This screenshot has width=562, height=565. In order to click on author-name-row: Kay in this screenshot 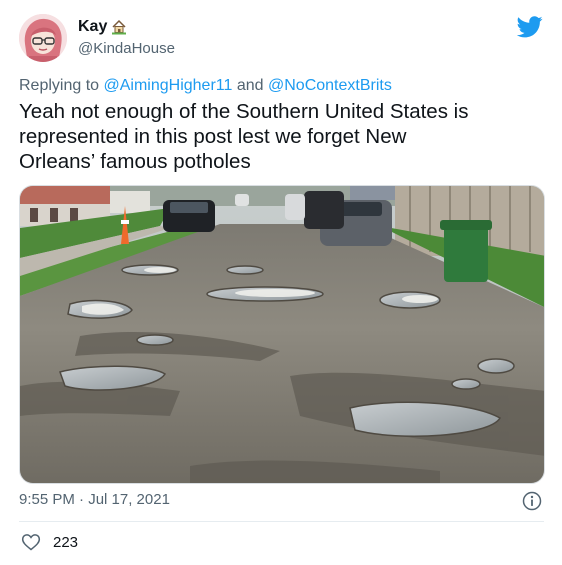, I will do `click(102, 27)`.